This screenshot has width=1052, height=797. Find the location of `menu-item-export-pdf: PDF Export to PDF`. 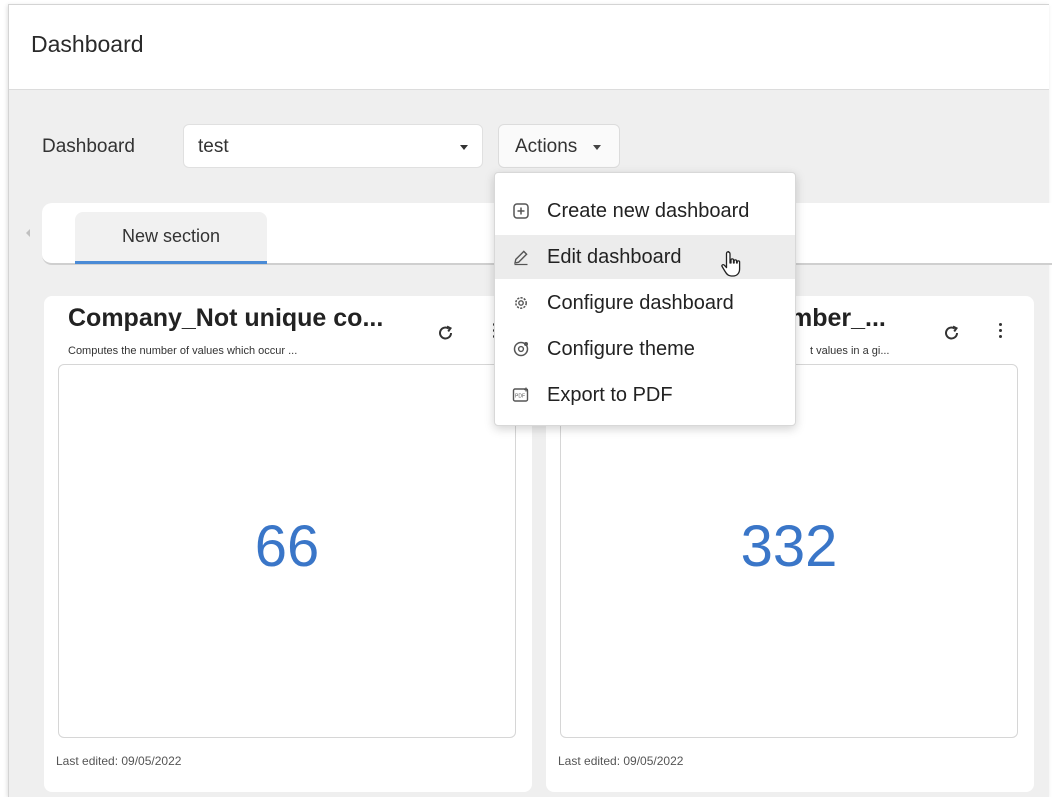

menu-item-export-pdf: PDF Export to PDF is located at coordinates (645, 395).